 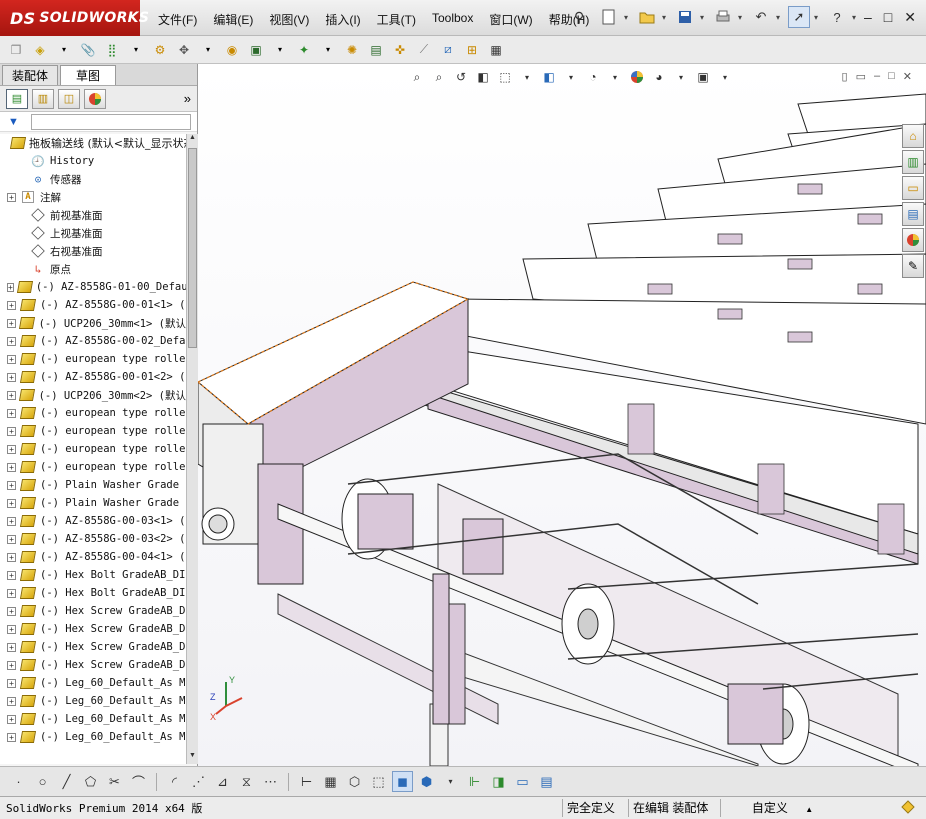 What do you see at coordinates (93, 251) in the screenshot?
I see `tree-node: 右视基准面` at bounding box center [93, 251].